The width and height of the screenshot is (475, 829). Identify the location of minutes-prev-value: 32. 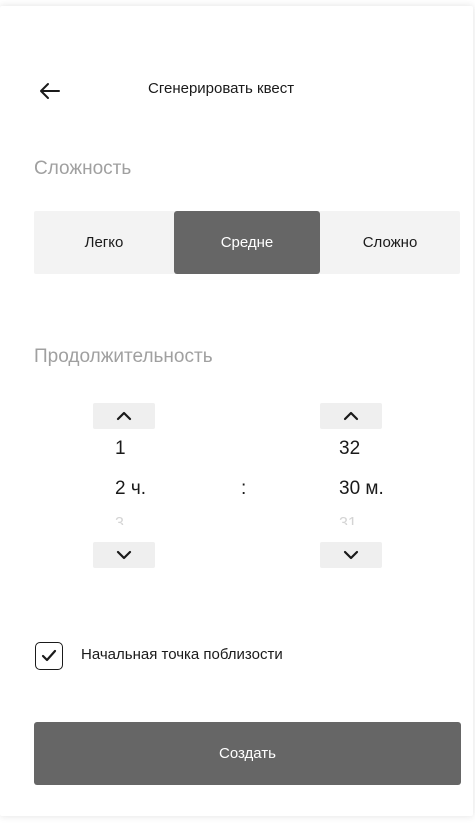
(350, 448).